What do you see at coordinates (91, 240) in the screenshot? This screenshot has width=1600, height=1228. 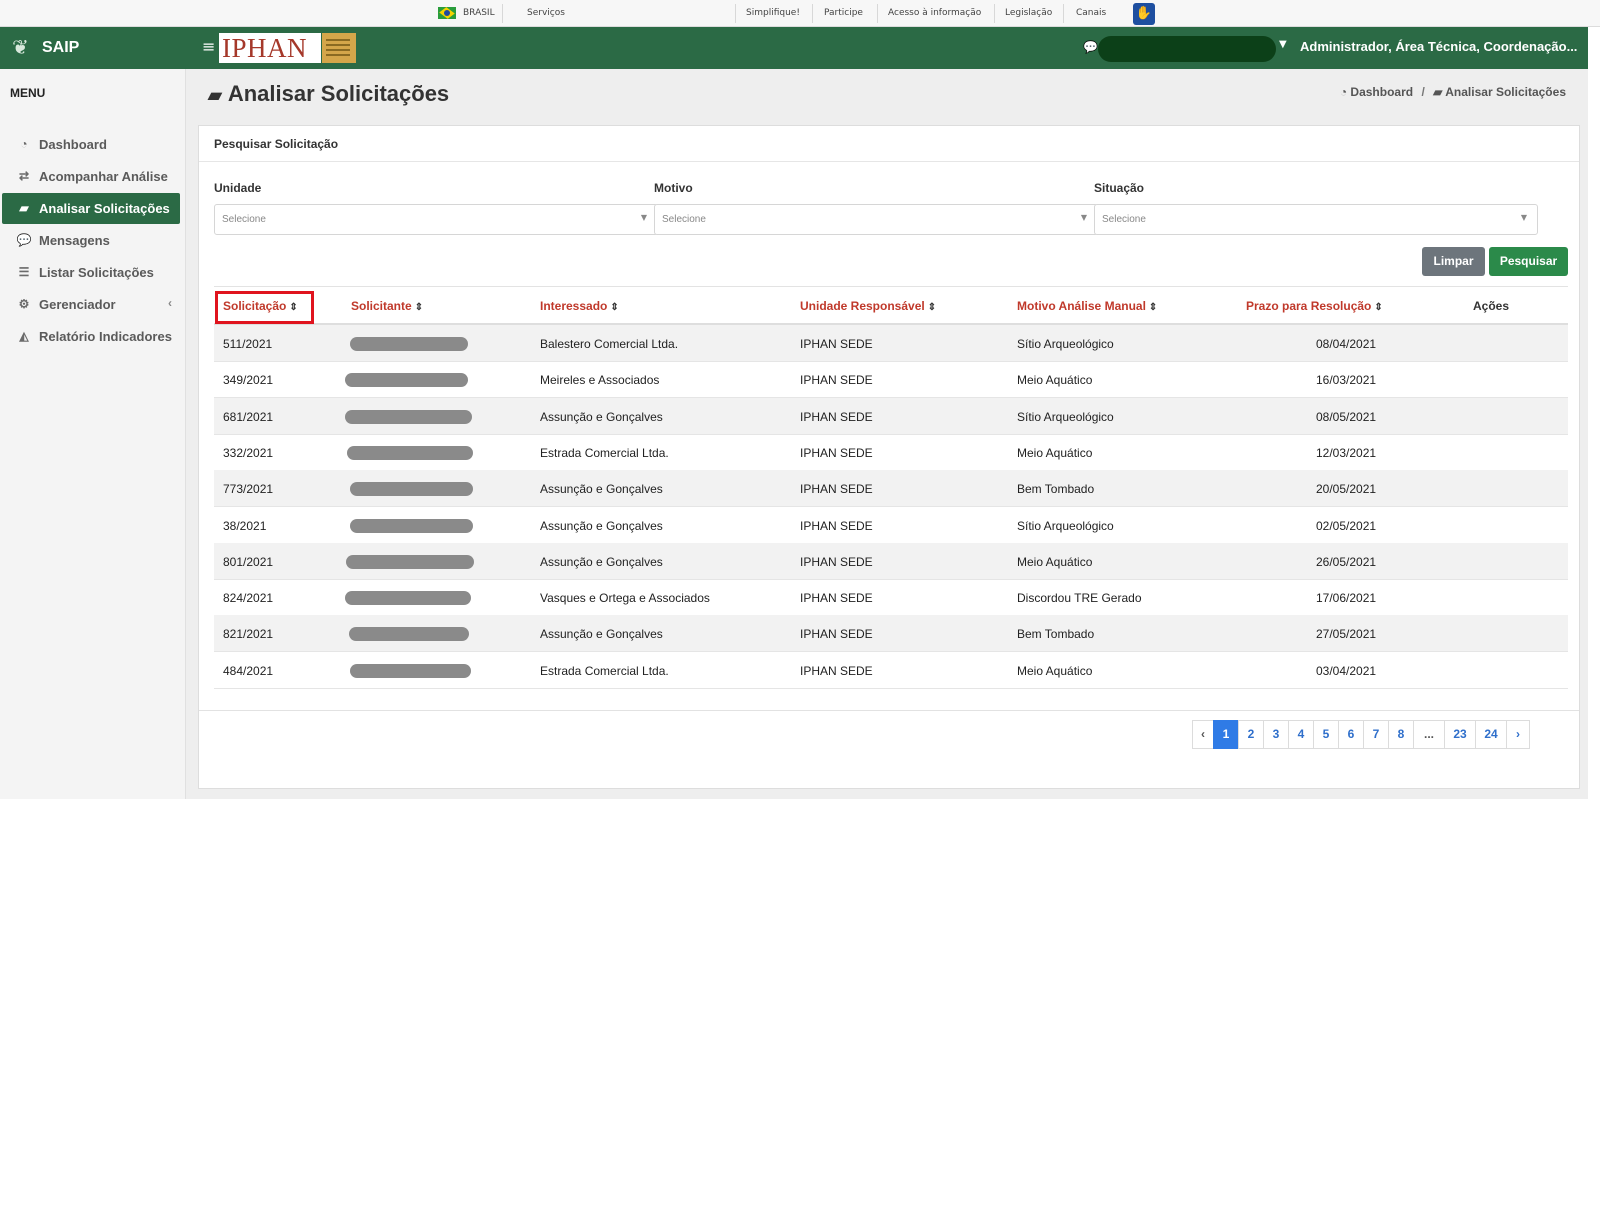 I see `sidebar-item-mensagens: 💬 Mensagens` at bounding box center [91, 240].